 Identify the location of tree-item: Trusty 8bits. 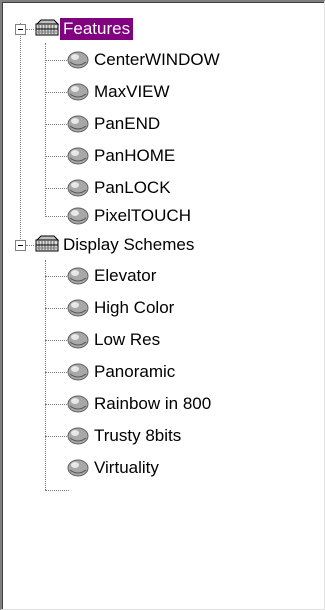
(137, 436).